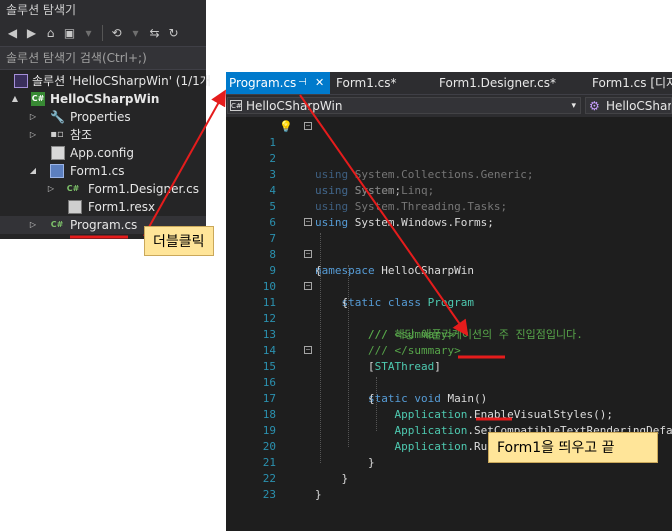 The height and width of the screenshot is (531, 672). I want to click on arrow-to-main, so click(384, 215).